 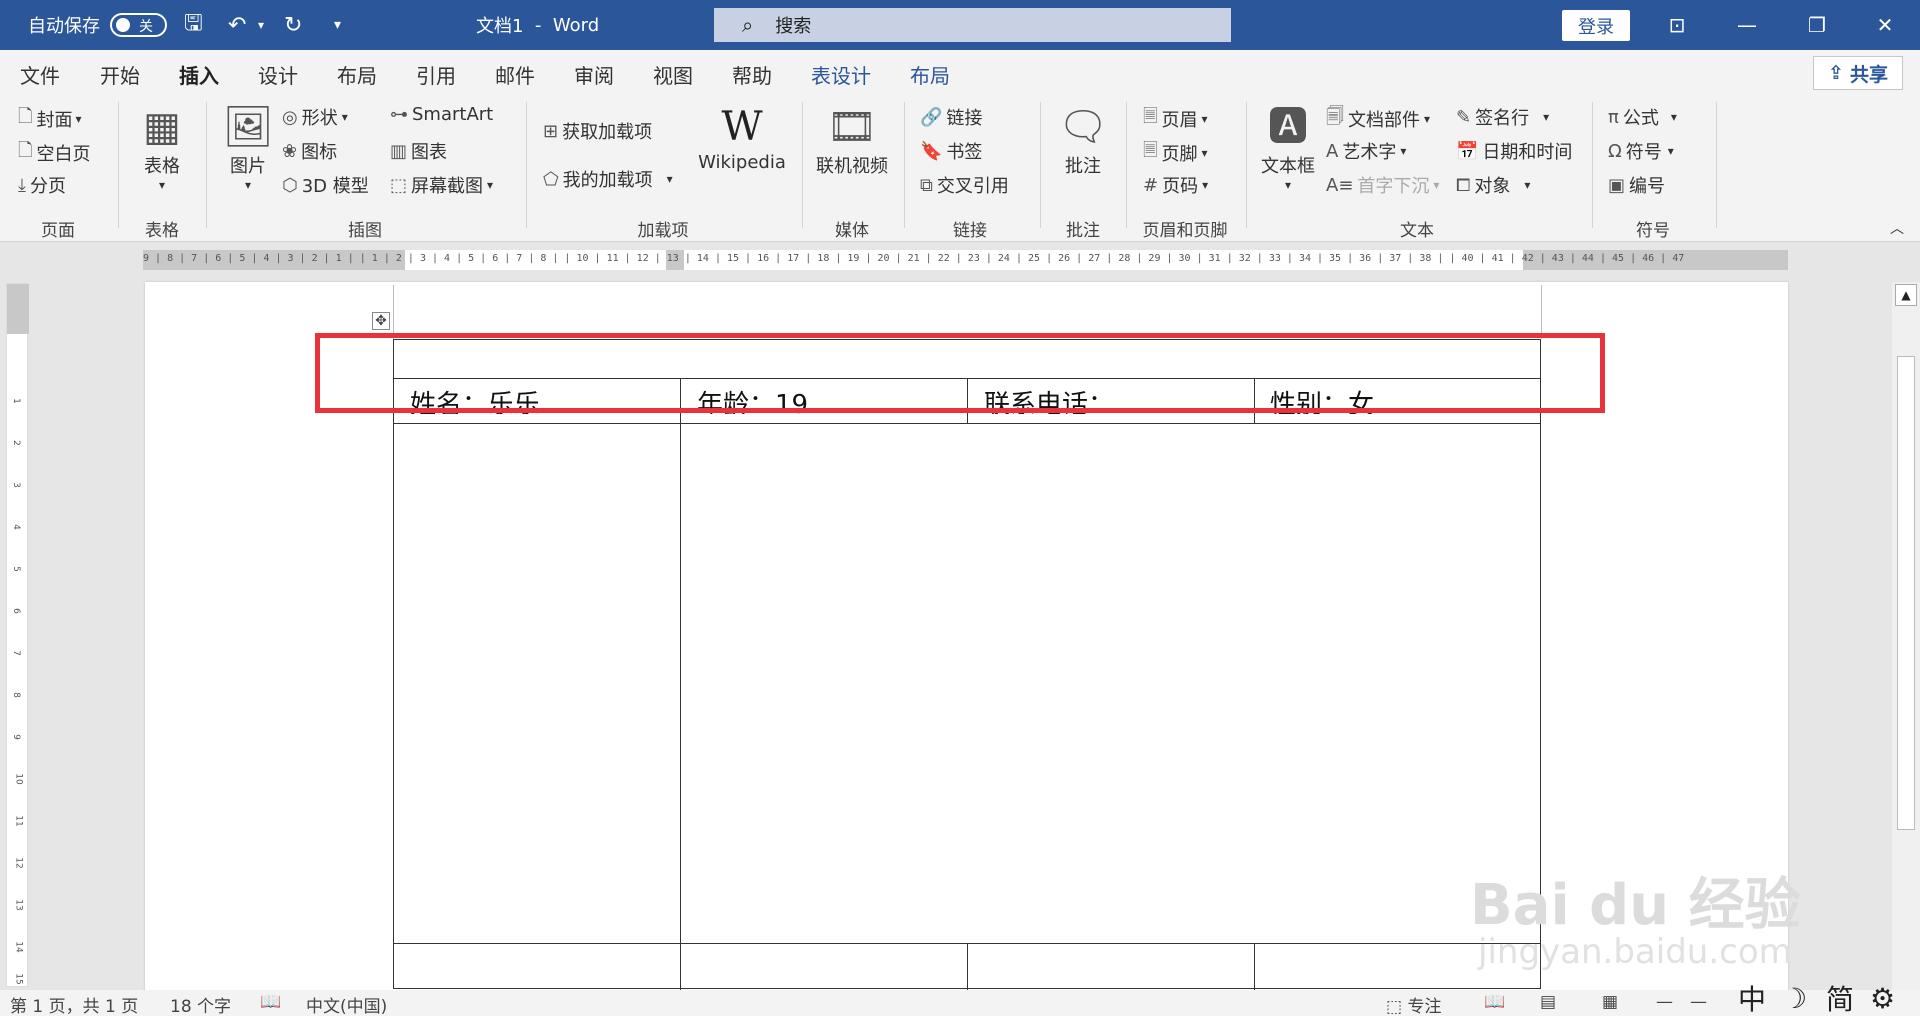 I want to click on page-number-button: # 页码 ▾, so click(x=1175, y=185).